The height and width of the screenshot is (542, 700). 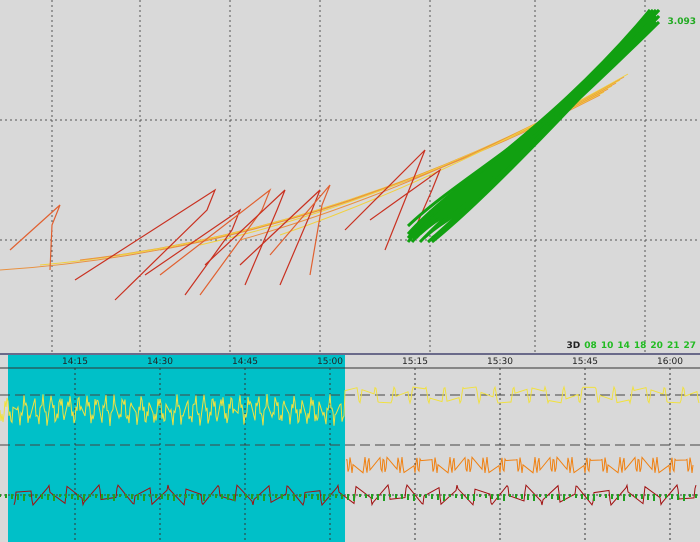 I want to click on legend-item: 14, so click(x=623, y=346).